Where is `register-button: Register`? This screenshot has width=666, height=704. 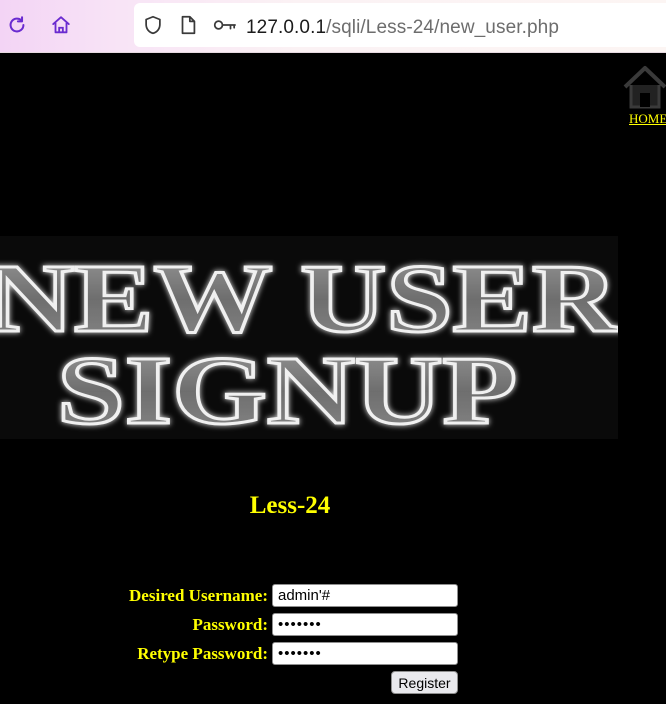
register-button: Register is located at coordinates (424, 682).